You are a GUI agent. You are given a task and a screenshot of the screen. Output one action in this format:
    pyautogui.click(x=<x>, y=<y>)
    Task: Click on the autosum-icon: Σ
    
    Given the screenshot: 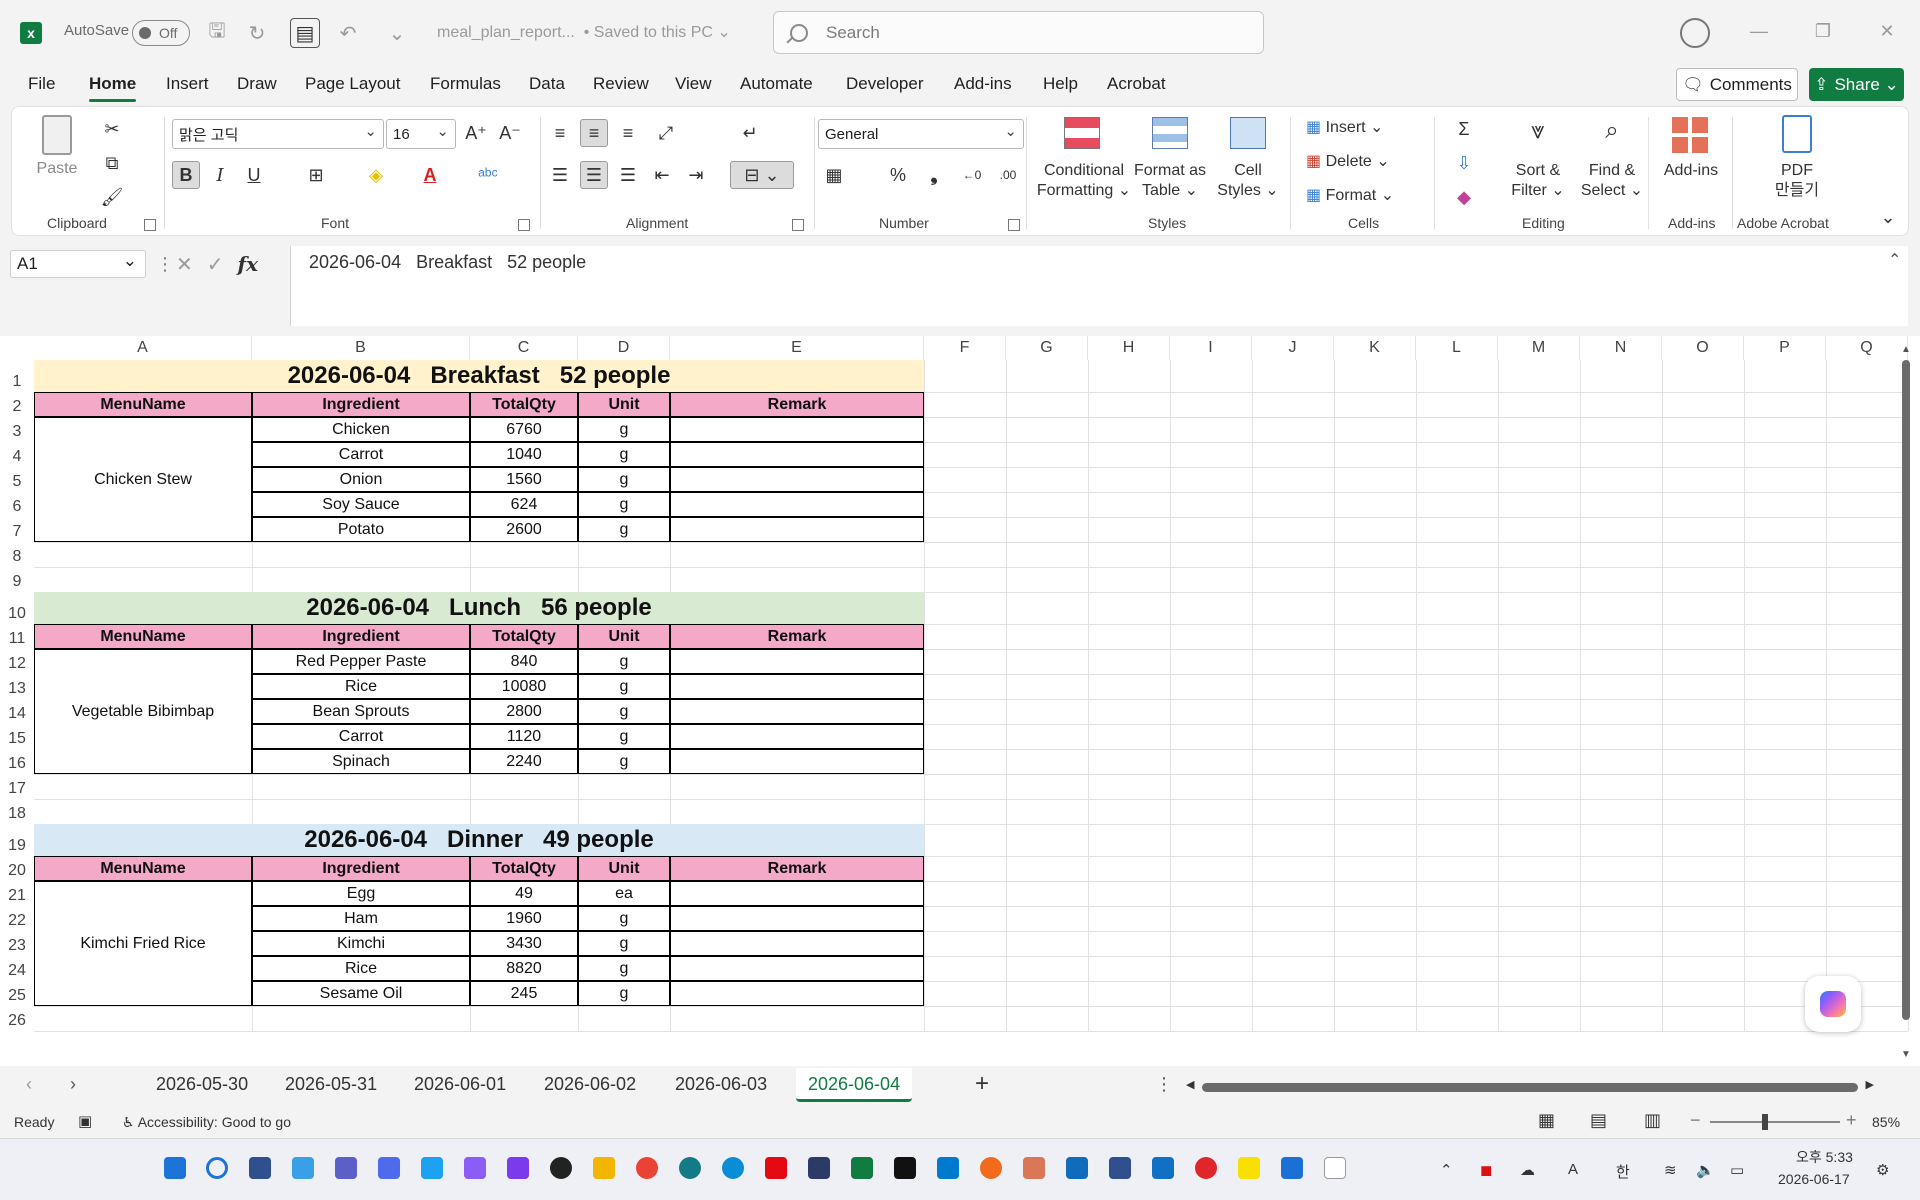 What is the action you would take?
    pyautogui.click(x=1464, y=129)
    